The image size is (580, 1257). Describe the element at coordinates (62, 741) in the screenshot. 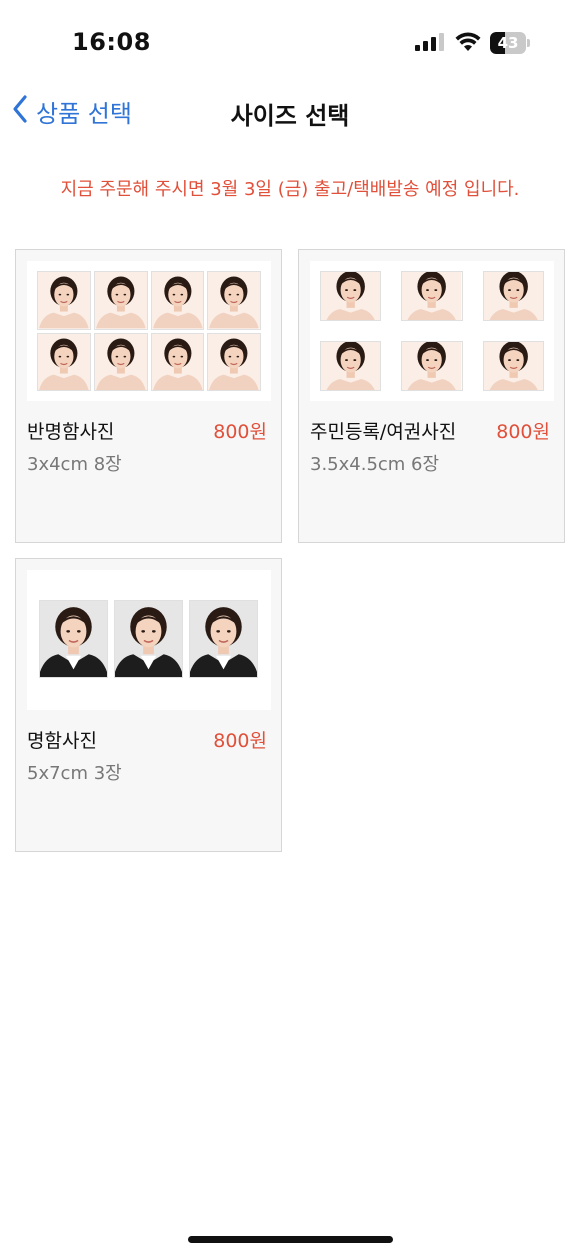

I see `product-name: 명함사진` at that location.